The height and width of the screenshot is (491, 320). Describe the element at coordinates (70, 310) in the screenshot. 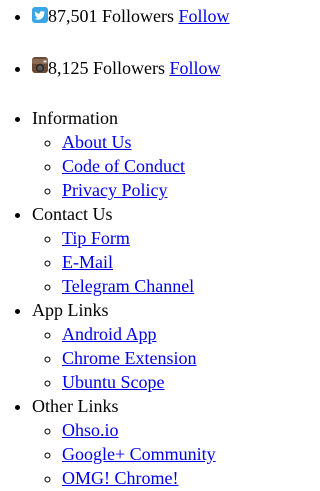

I see `section-title: App Links` at that location.